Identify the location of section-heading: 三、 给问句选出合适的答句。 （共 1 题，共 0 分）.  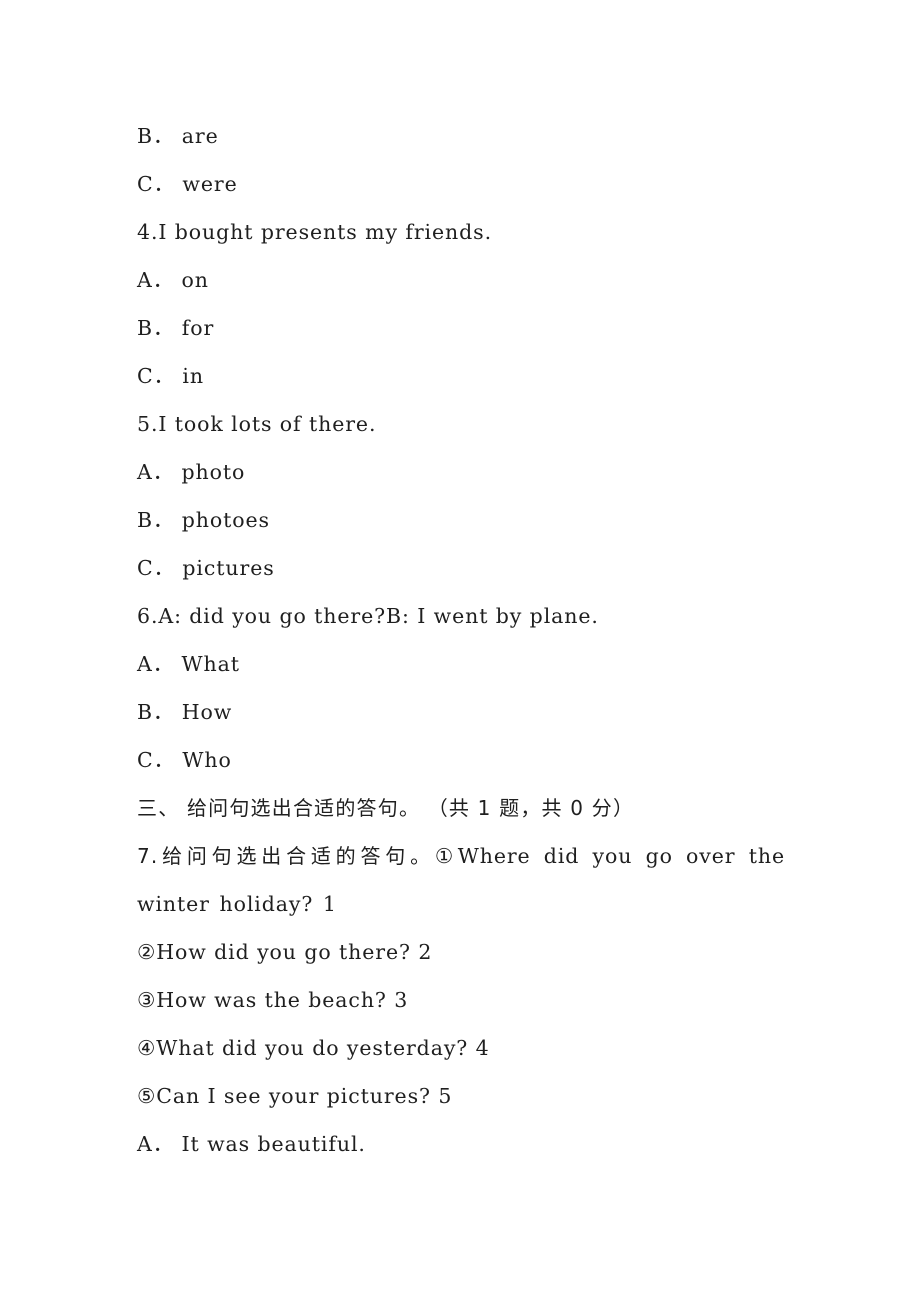
(386, 808).